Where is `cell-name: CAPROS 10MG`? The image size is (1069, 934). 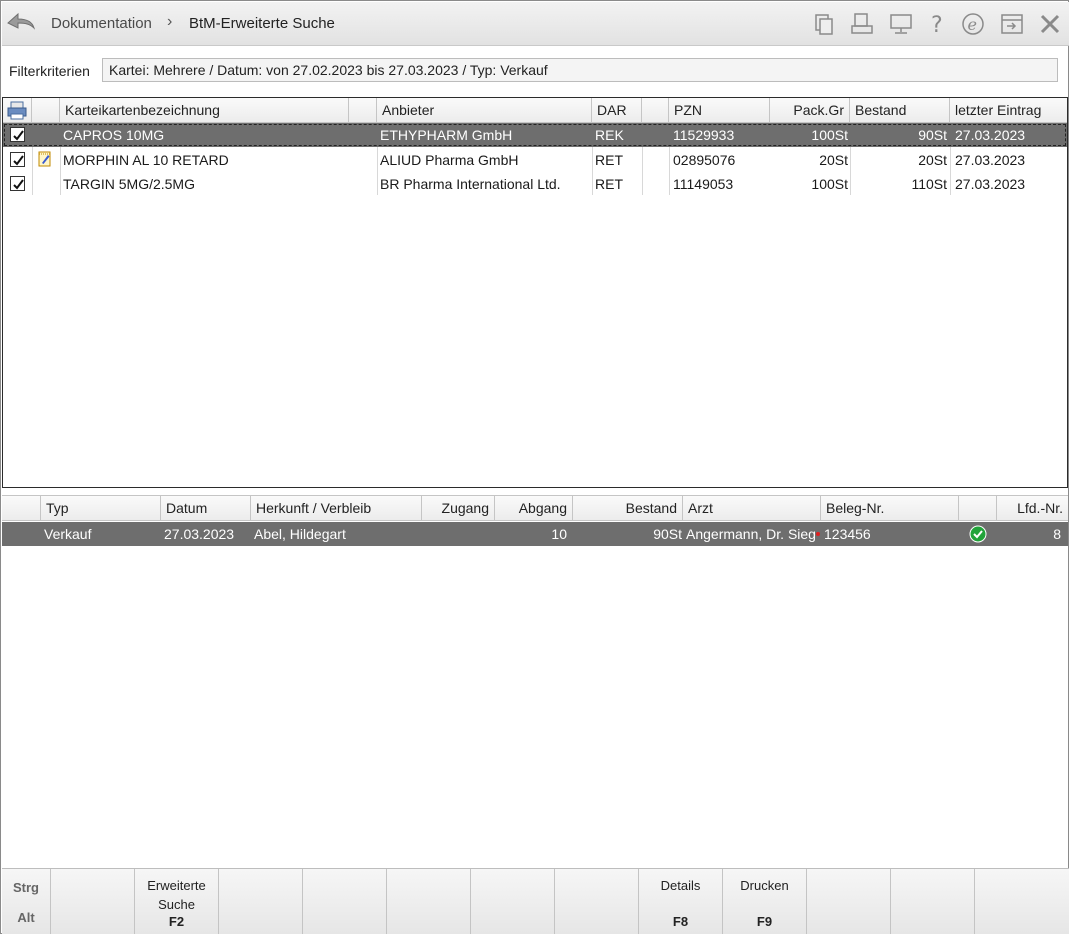
cell-name: CAPROS 10MG is located at coordinates (114, 135).